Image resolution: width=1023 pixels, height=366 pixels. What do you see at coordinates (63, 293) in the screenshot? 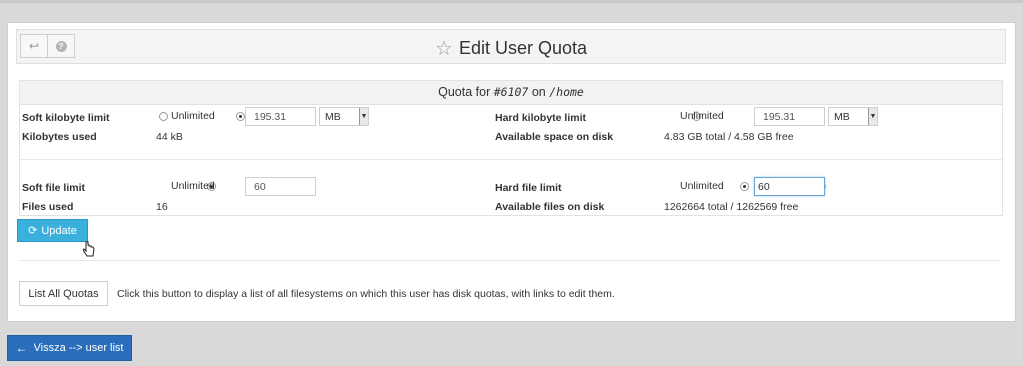
I see `list-all-quotas-button: List All Quotas` at bounding box center [63, 293].